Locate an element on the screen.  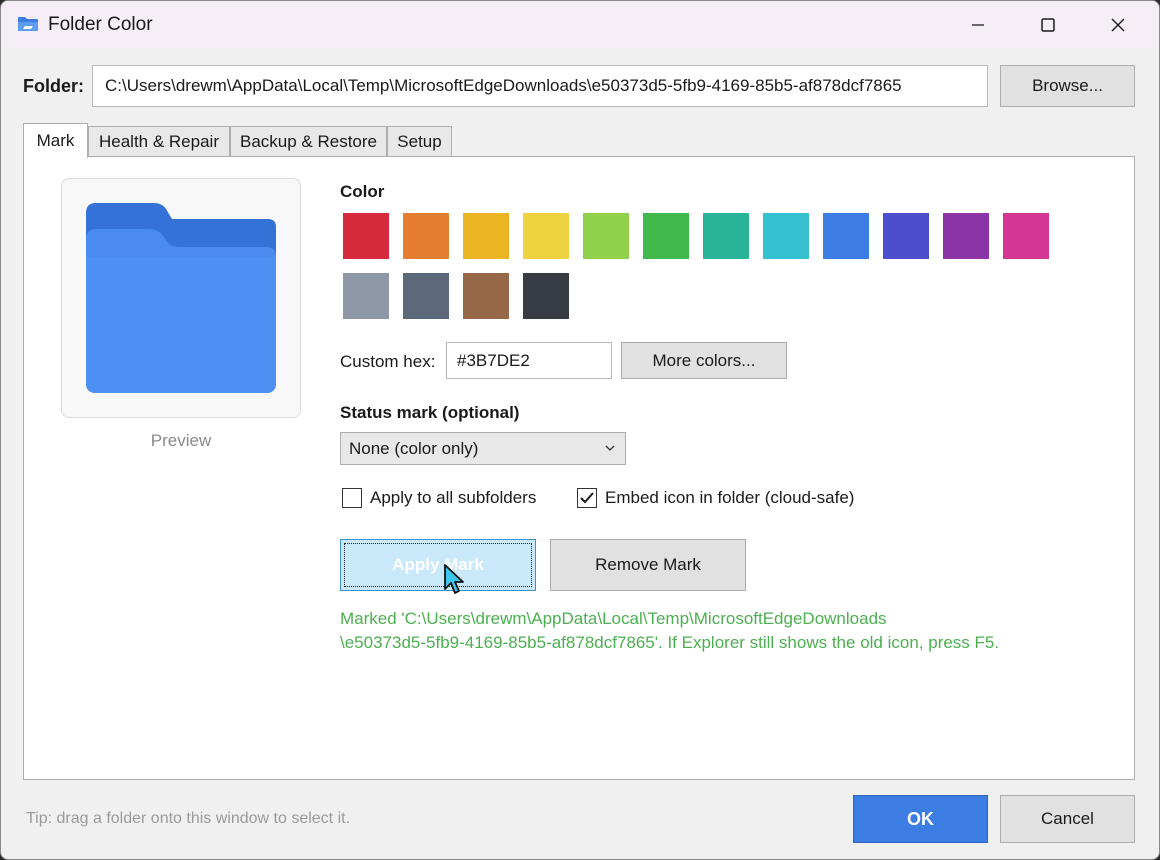
minimize-button is located at coordinates (978, 24).